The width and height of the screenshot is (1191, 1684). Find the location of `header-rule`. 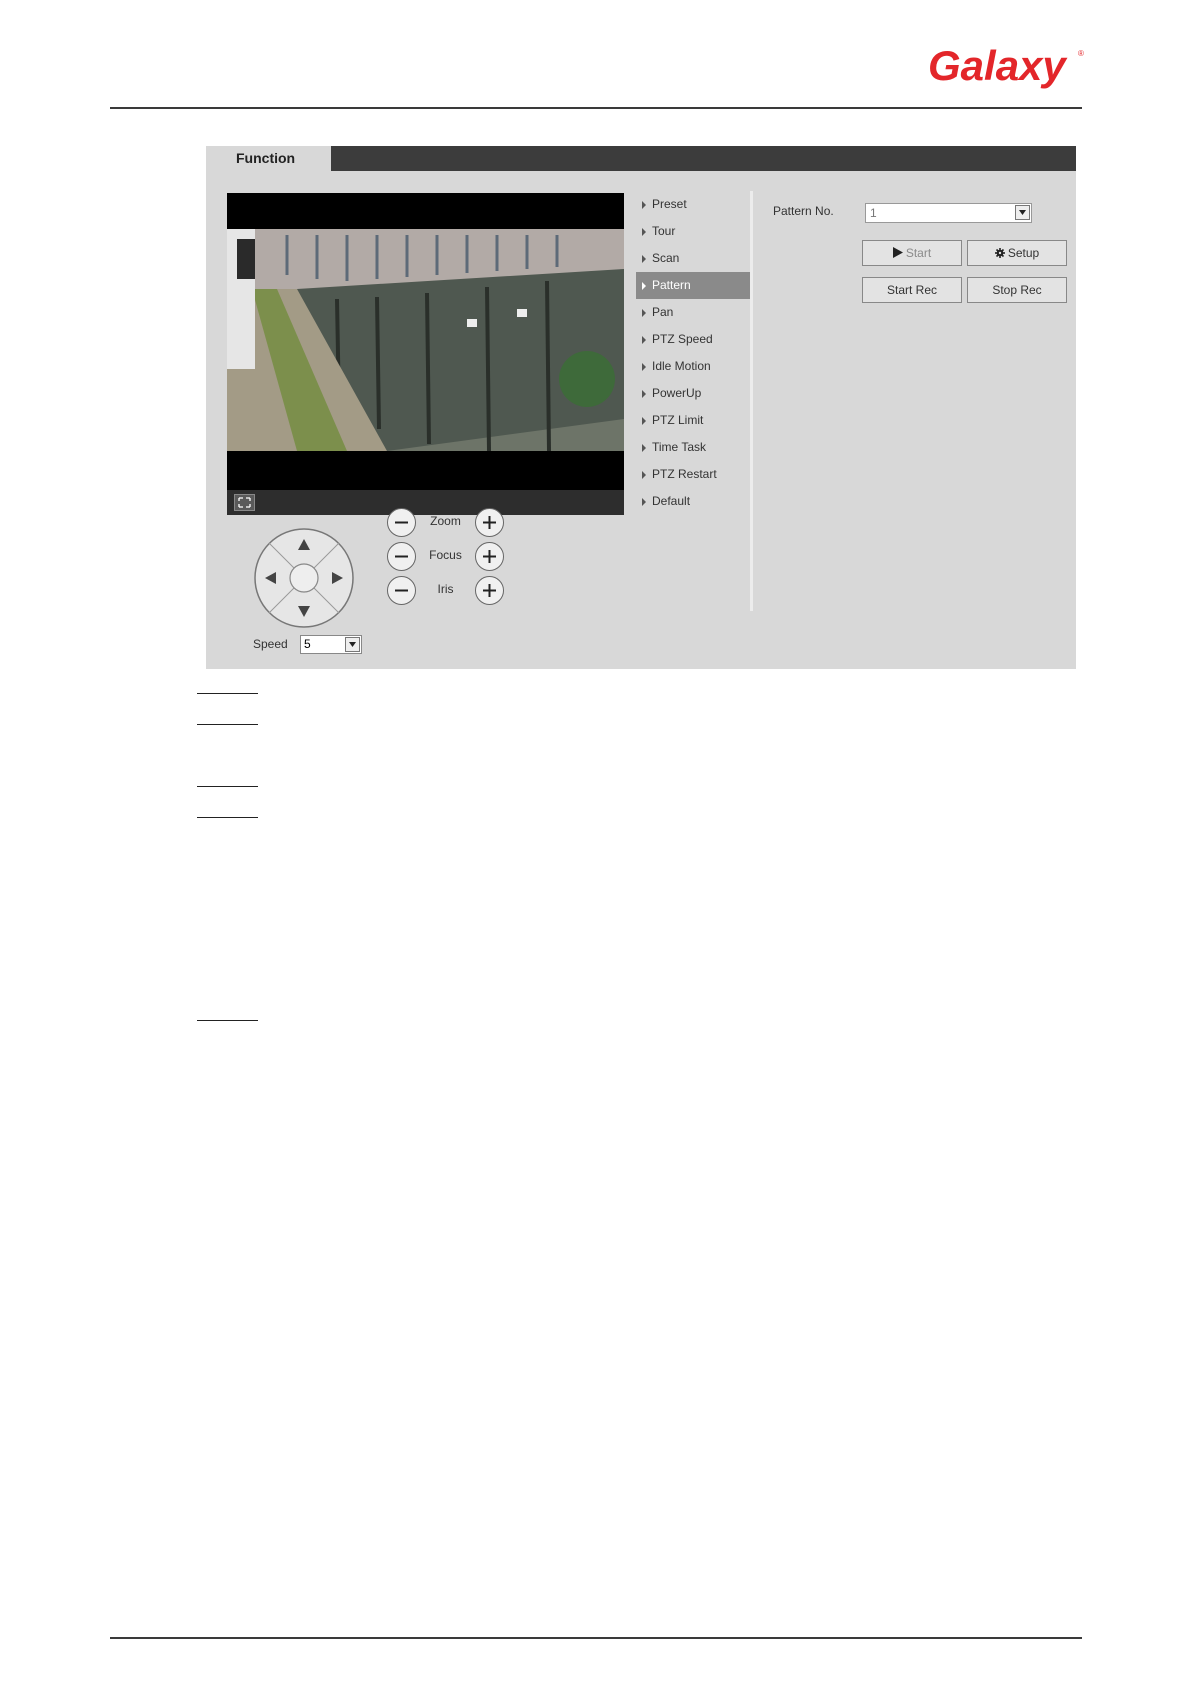

header-rule is located at coordinates (596, 108).